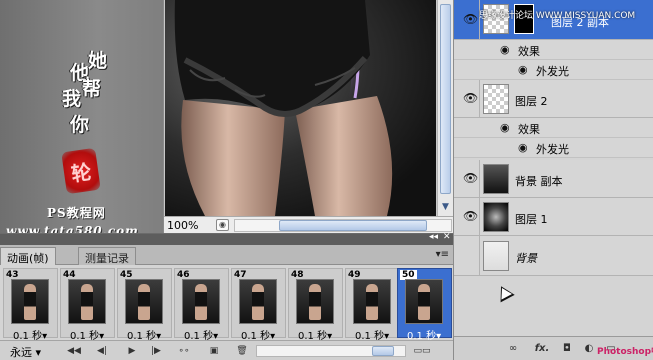  Describe the element at coordinates (226, 350) in the screenshot. I see `animation-controls: 永远 ▾ ◀◀ ◀| ▶ |▶ ∘∘ ▣ 🗑 ▭▭` at that location.